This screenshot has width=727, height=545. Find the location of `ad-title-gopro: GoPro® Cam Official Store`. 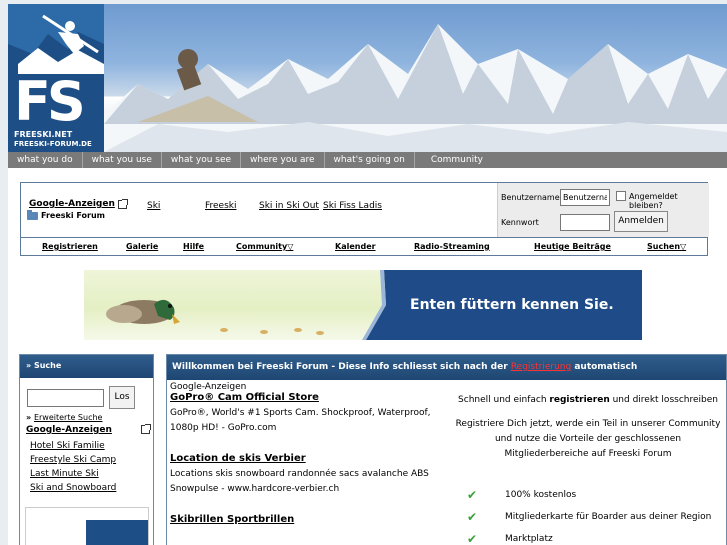

ad-title-gopro: GoPro® Cam Official Store is located at coordinates (305, 397).